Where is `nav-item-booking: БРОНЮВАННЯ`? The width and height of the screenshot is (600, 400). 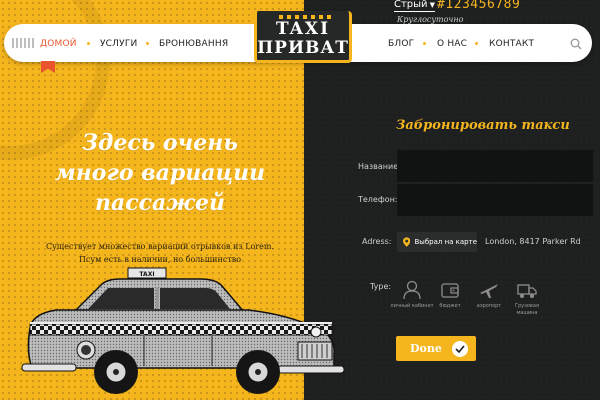 nav-item-booking: БРОНЮВАННЯ is located at coordinates (193, 44).